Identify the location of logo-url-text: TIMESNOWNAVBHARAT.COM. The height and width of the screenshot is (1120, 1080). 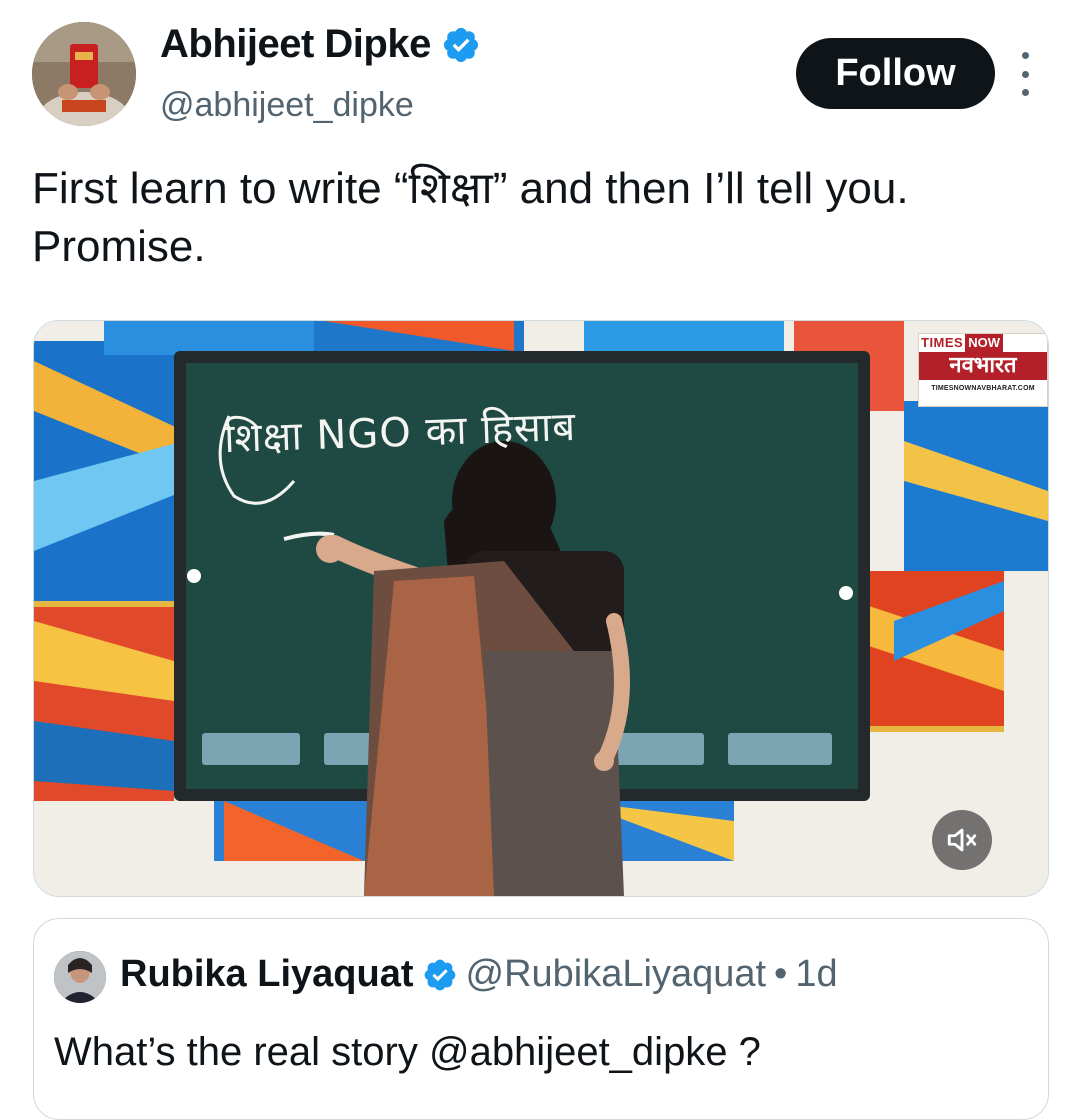
(983, 388).